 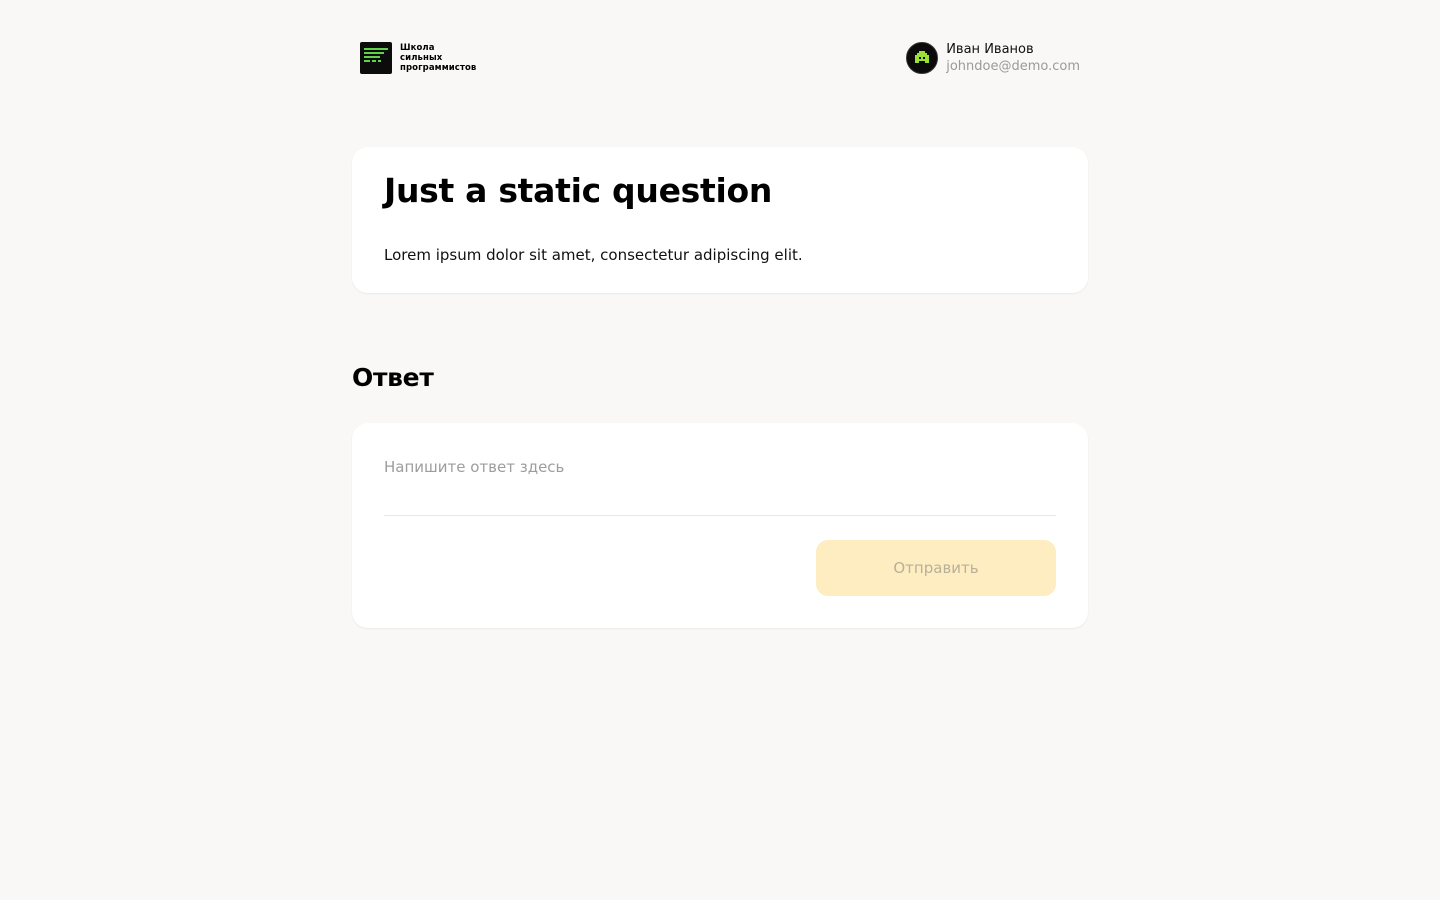 I want to click on answer-heading: Ответ, so click(x=393, y=377).